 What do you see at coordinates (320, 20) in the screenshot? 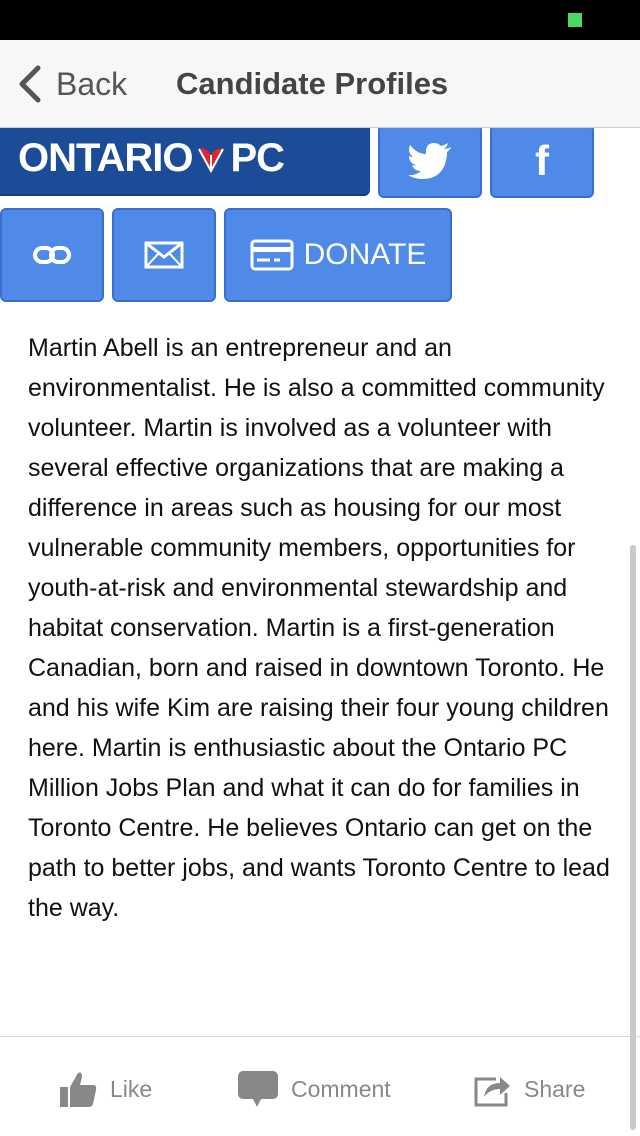
I see `status-bar` at bounding box center [320, 20].